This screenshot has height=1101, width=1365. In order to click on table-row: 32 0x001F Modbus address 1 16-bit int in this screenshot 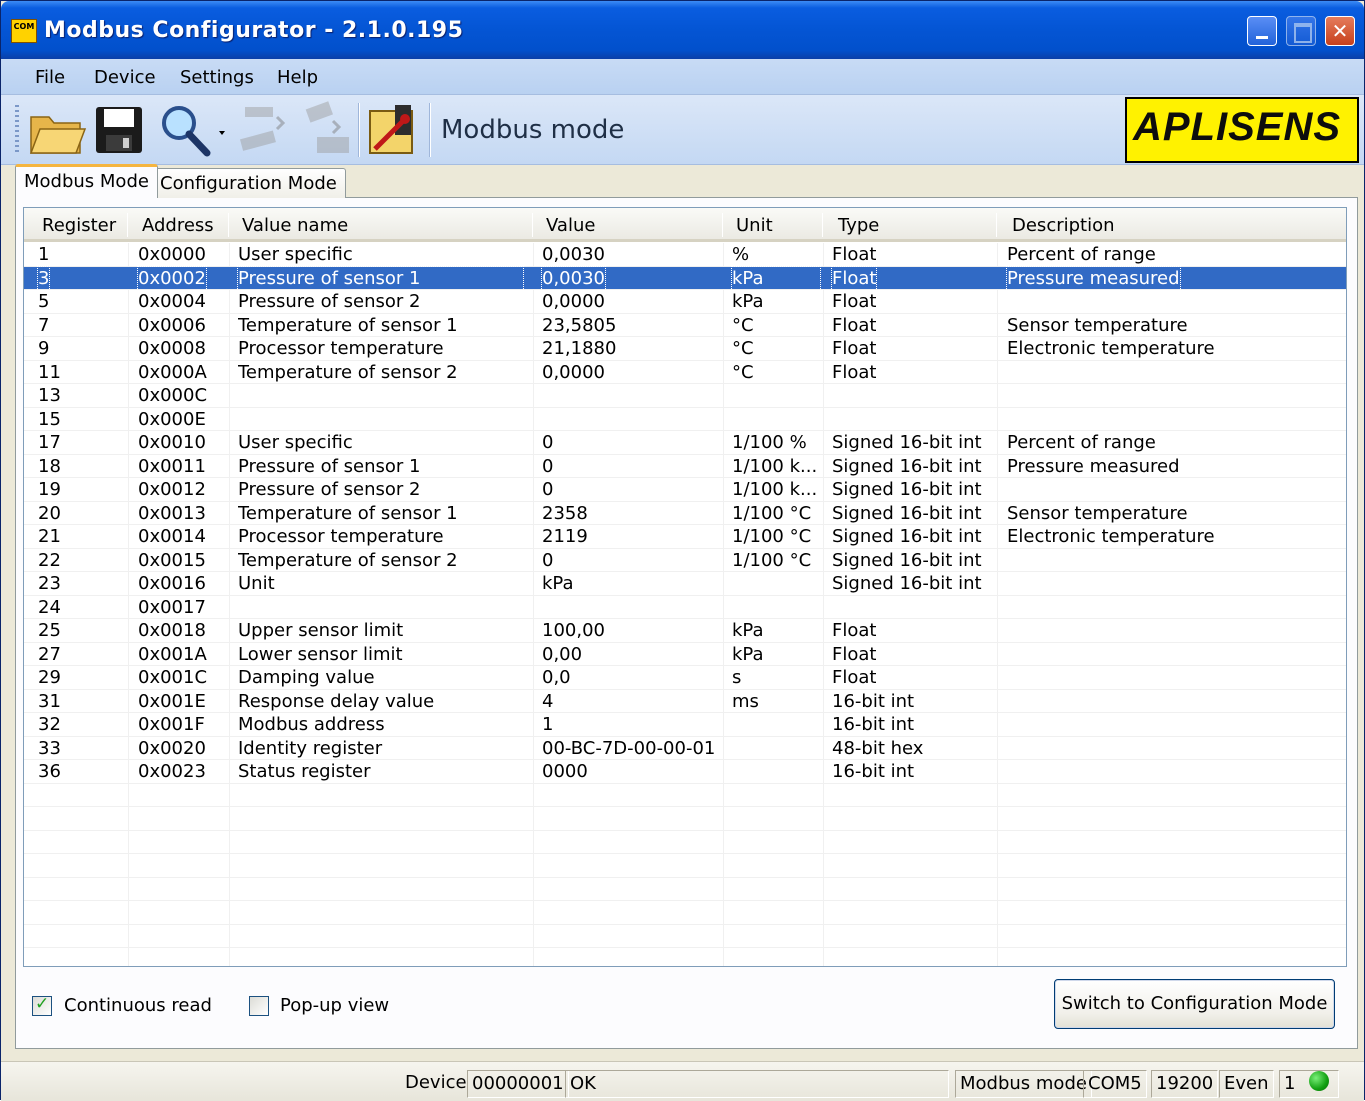, I will do `click(685, 725)`.